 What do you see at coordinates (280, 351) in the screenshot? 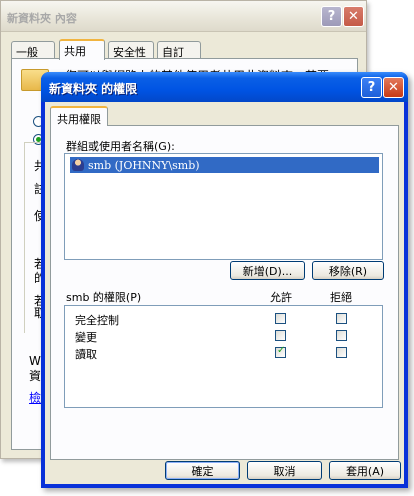
I see `allow-read-checkbox` at bounding box center [280, 351].